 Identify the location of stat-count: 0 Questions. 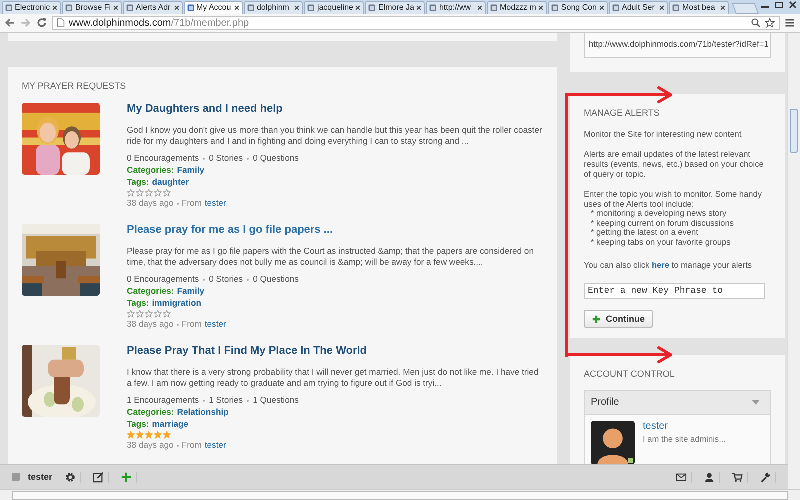
(276, 279).